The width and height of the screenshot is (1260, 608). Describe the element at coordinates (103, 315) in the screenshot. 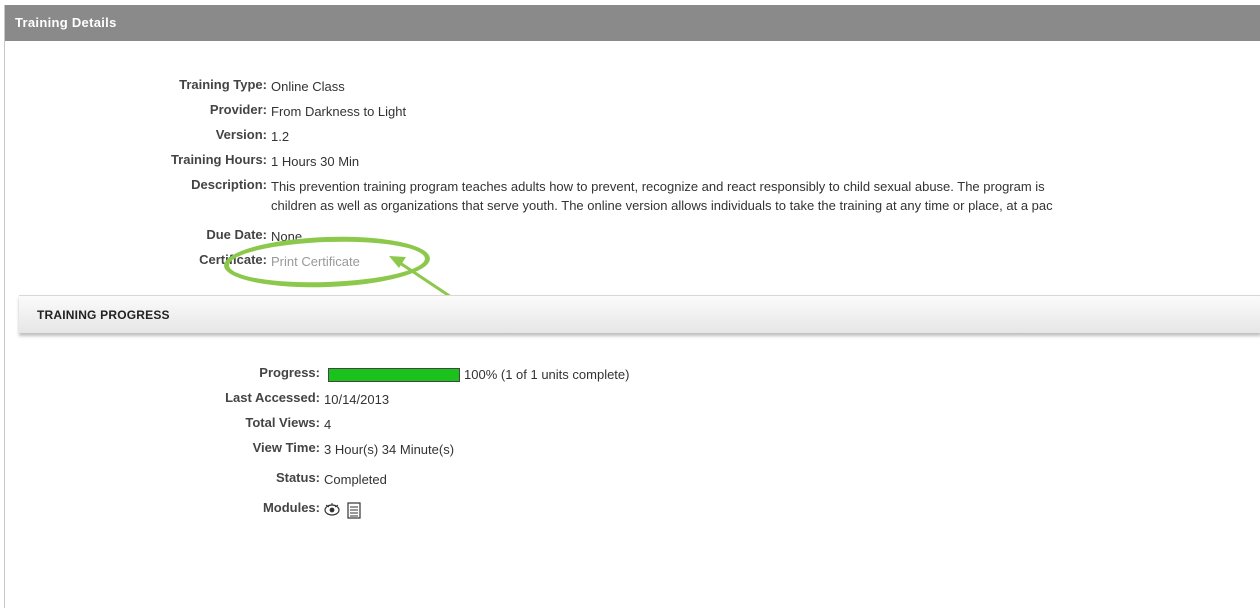

I see `training-progress-title: TRAINING PROGRESS` at that location.